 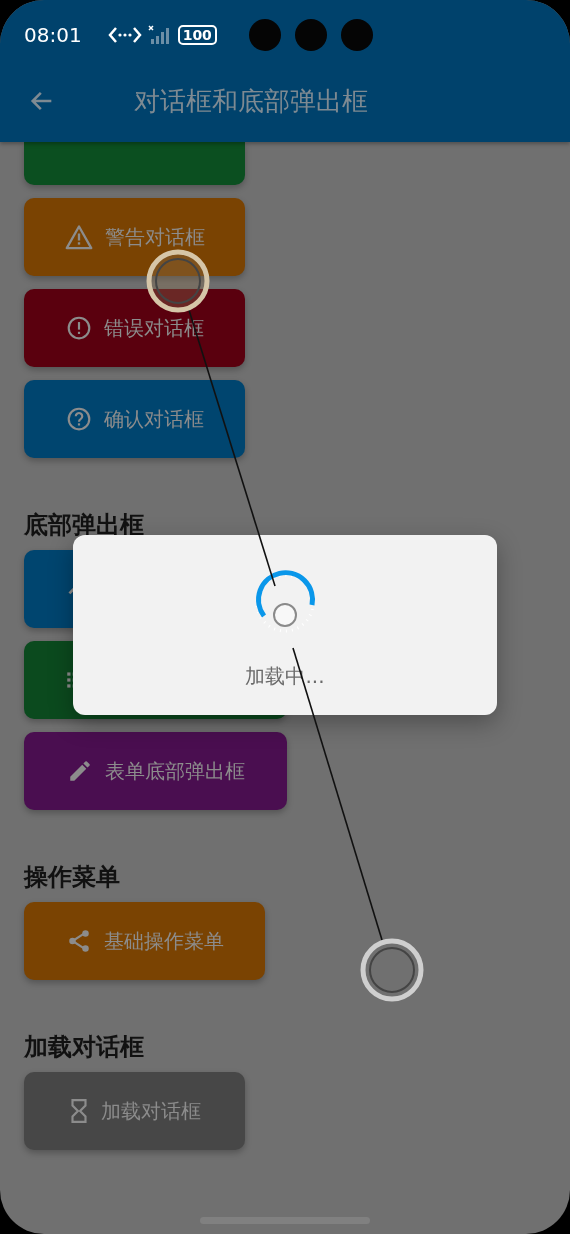 I want to click on exclamation-circle-icon, so click(x=78, y=328).